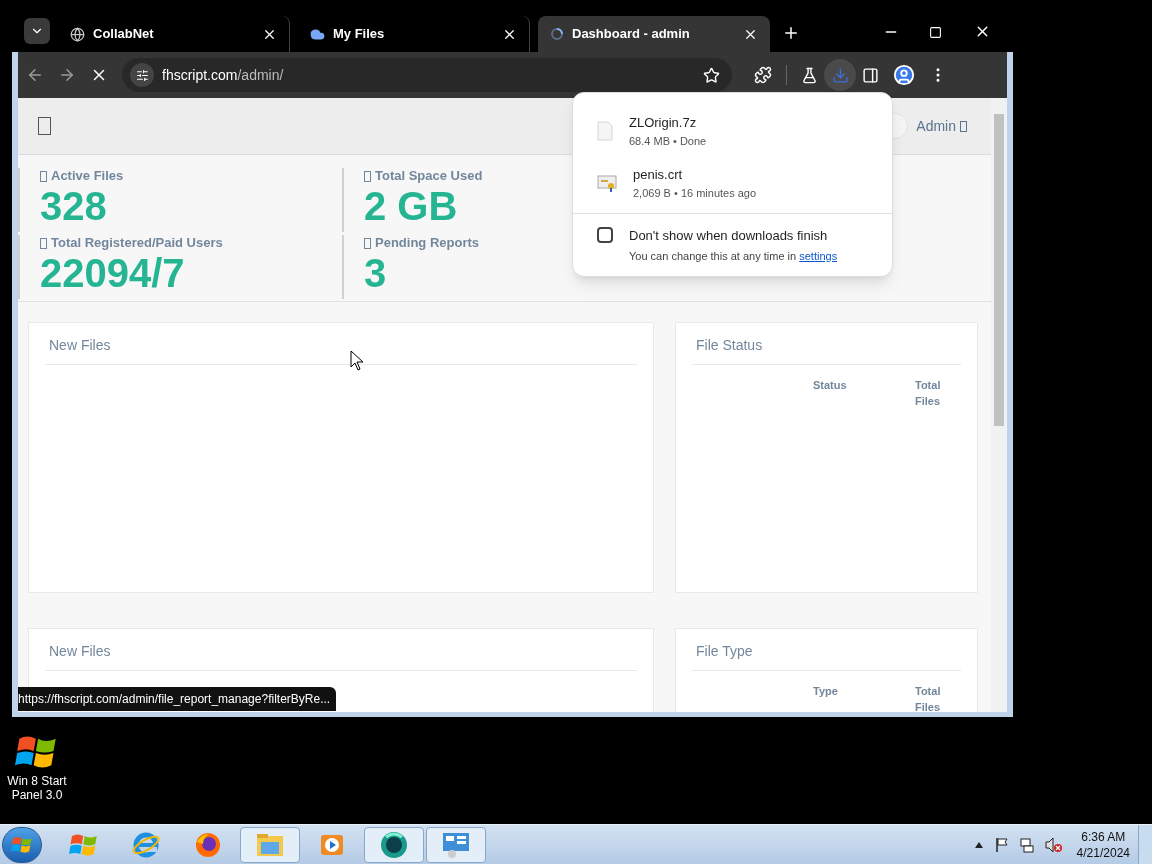  What do you see at coordinates (223, 75) in the screenshot?
I see `url-text: fhscript.com/admin/` at bounding box center [223, 75].